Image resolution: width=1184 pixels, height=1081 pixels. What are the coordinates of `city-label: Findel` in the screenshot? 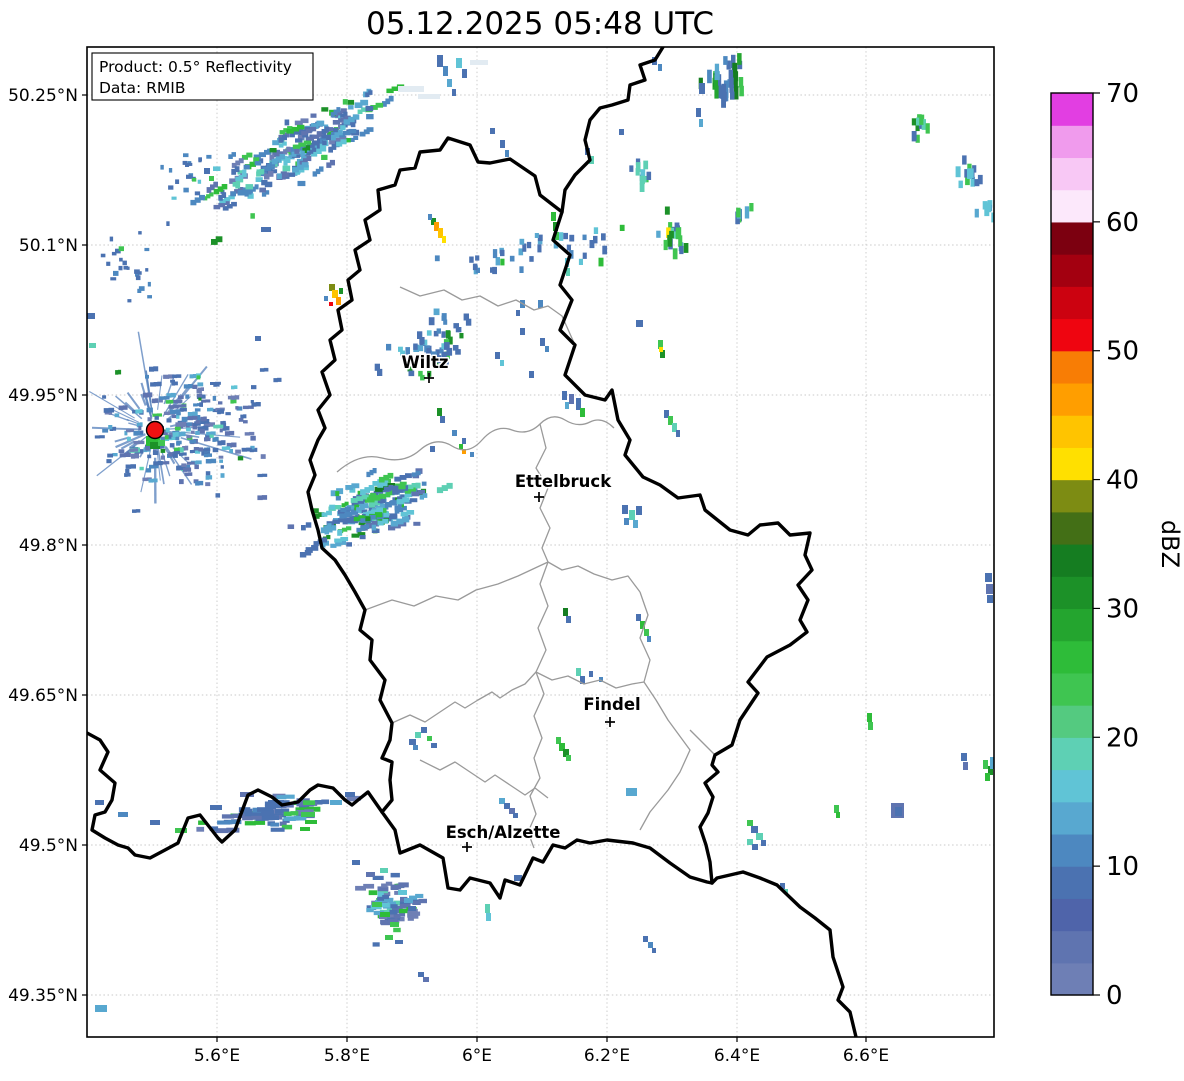 It's located at (611, 704).